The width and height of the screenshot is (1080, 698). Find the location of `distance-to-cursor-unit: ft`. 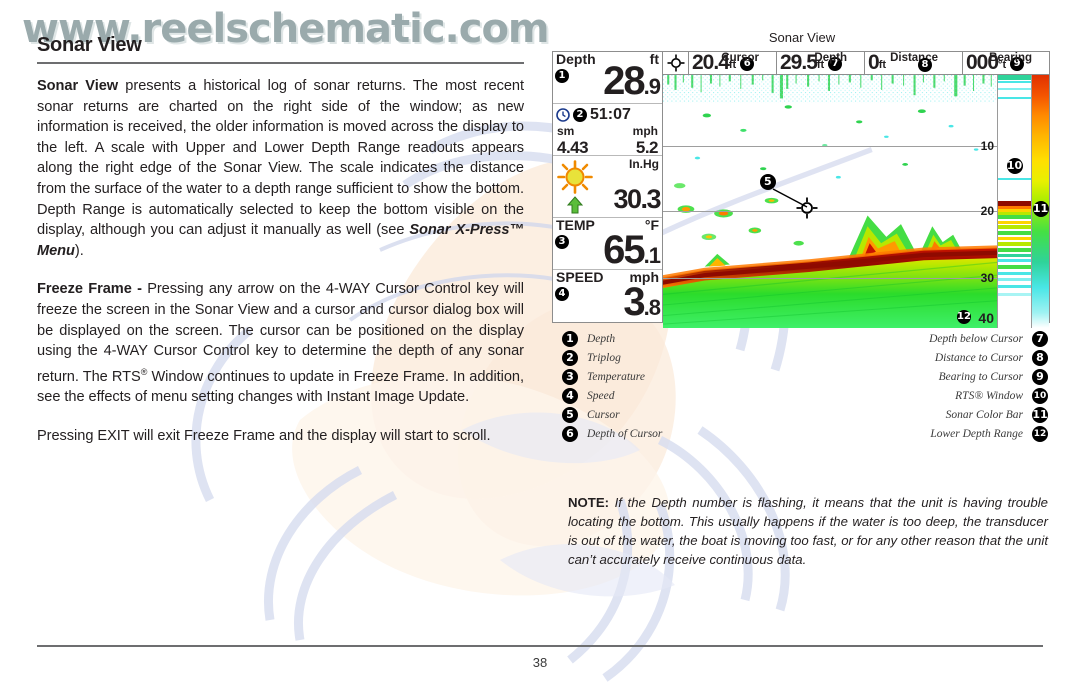

distance-to-cursor-unit: ft is located at coordinates (882, 65).